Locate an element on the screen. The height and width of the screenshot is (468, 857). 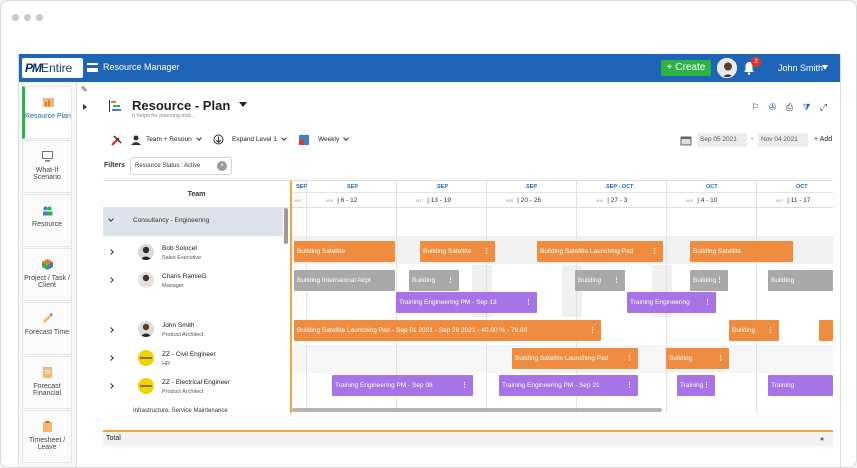
resource-row: Charis RamieG Manager is located at coordinates (193, 292).